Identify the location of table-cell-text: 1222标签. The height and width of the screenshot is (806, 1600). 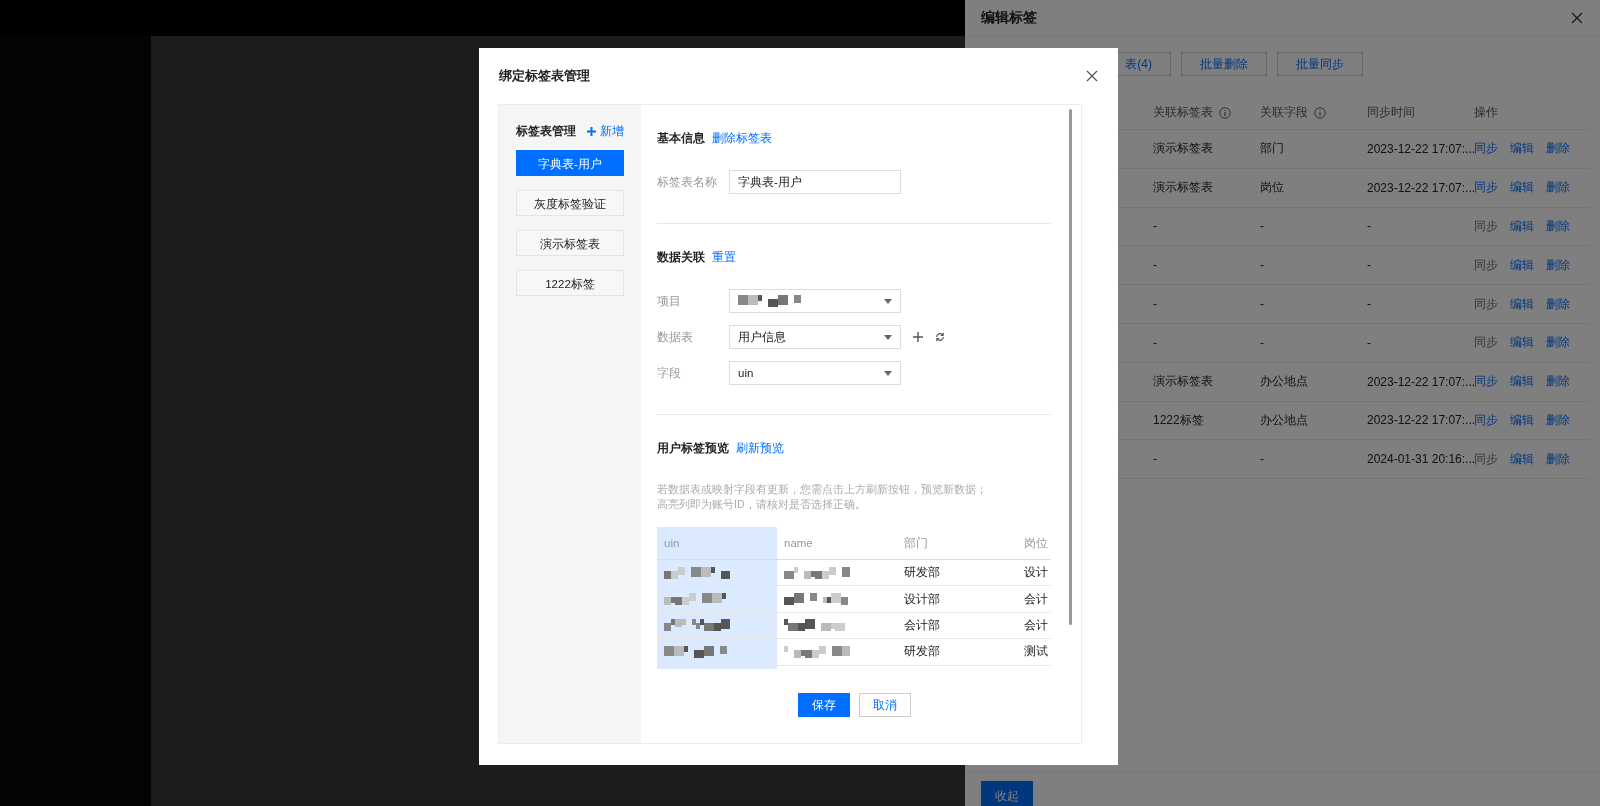
(1179, 420).